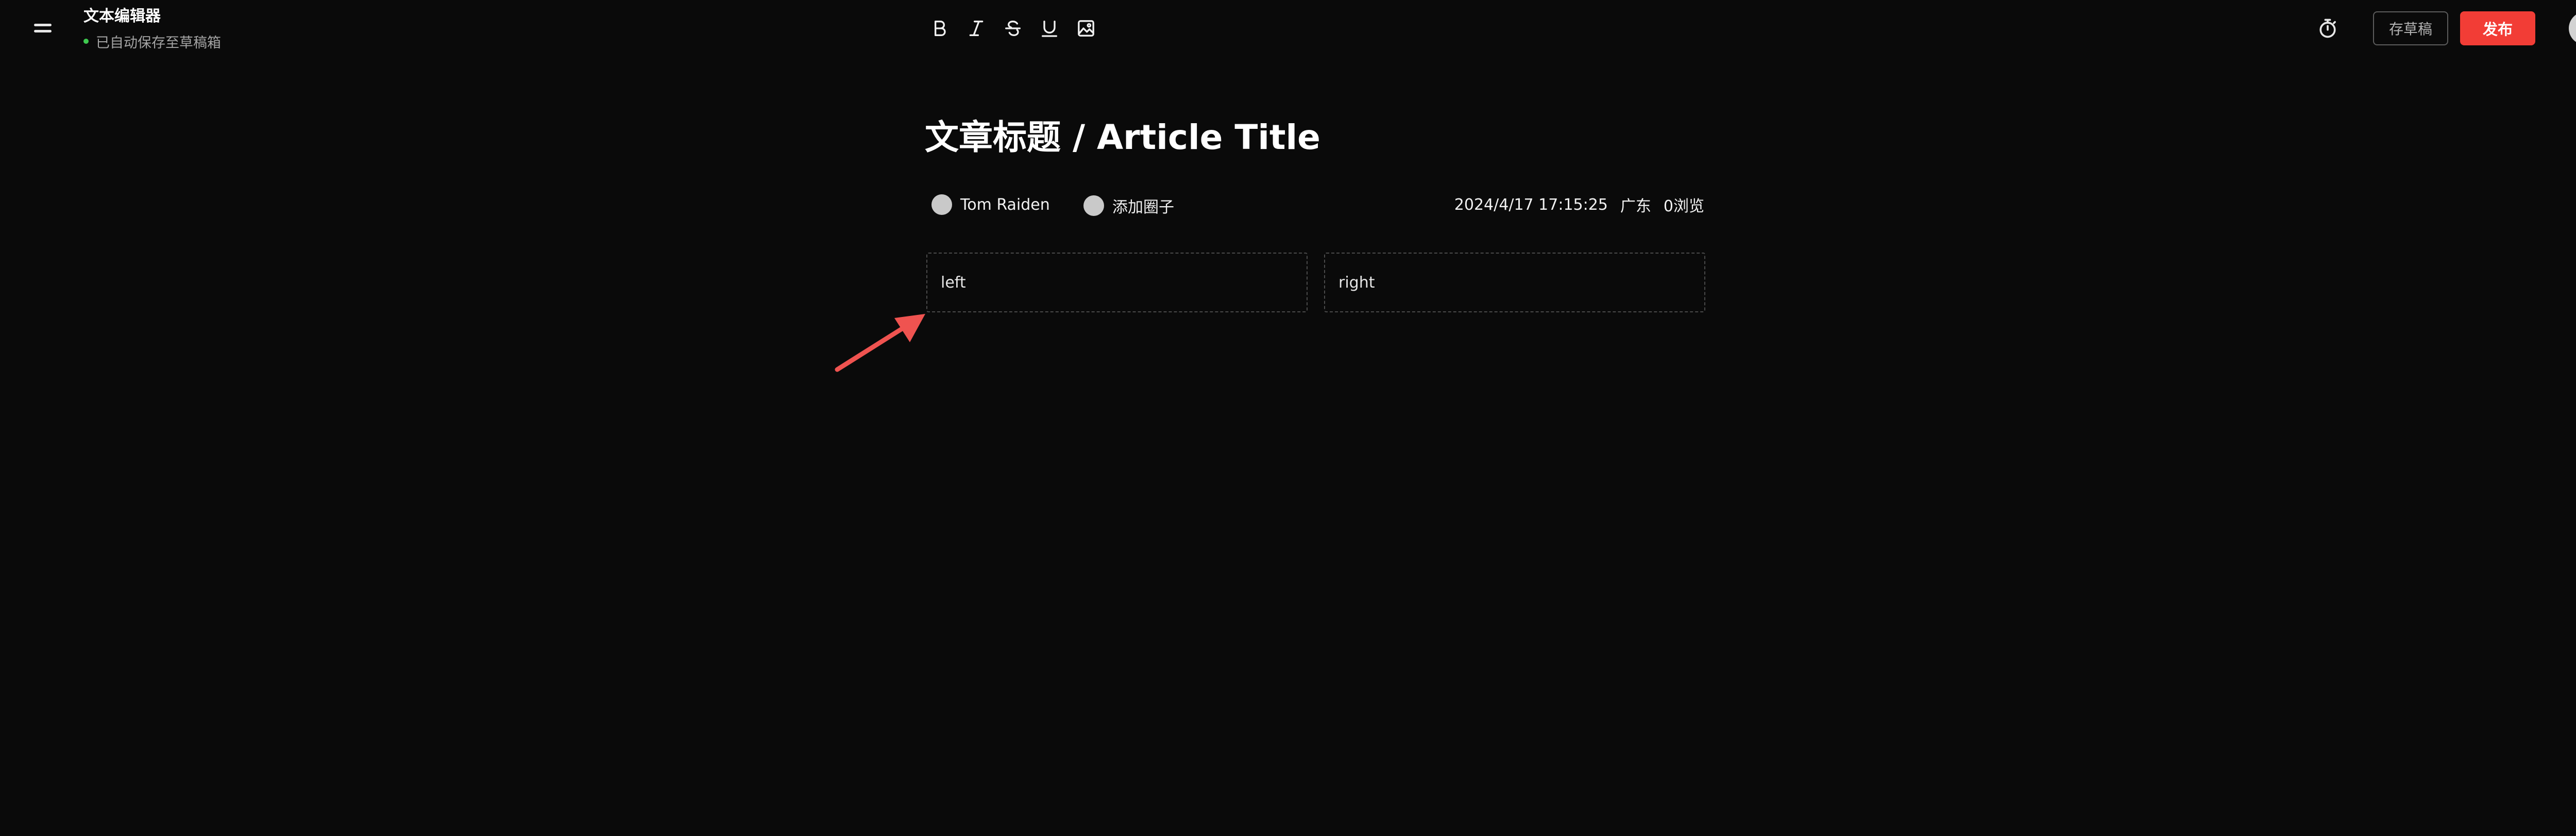  I want to click on hamburger-menu-icon, so click(43, 28).